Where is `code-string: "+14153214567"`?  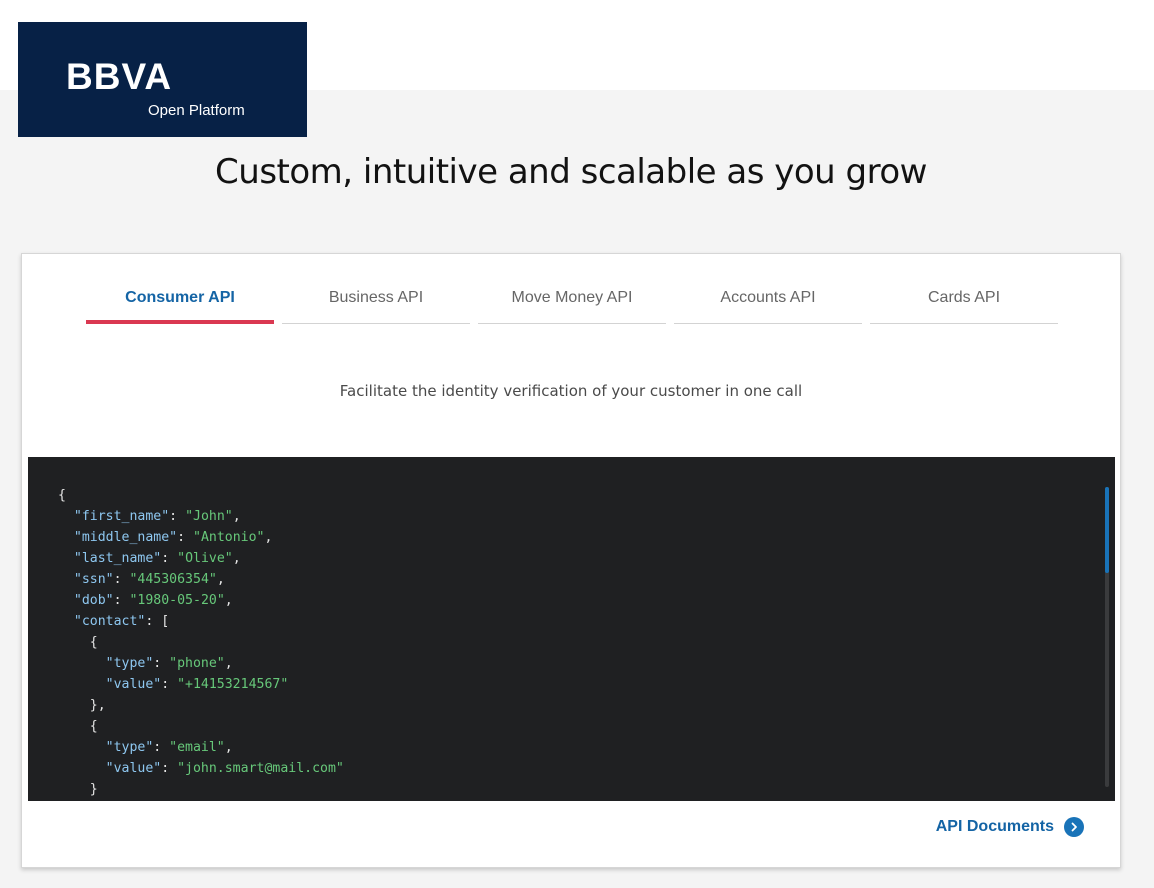
code-string: "+14153214567" is located at coordinates (233, 684).